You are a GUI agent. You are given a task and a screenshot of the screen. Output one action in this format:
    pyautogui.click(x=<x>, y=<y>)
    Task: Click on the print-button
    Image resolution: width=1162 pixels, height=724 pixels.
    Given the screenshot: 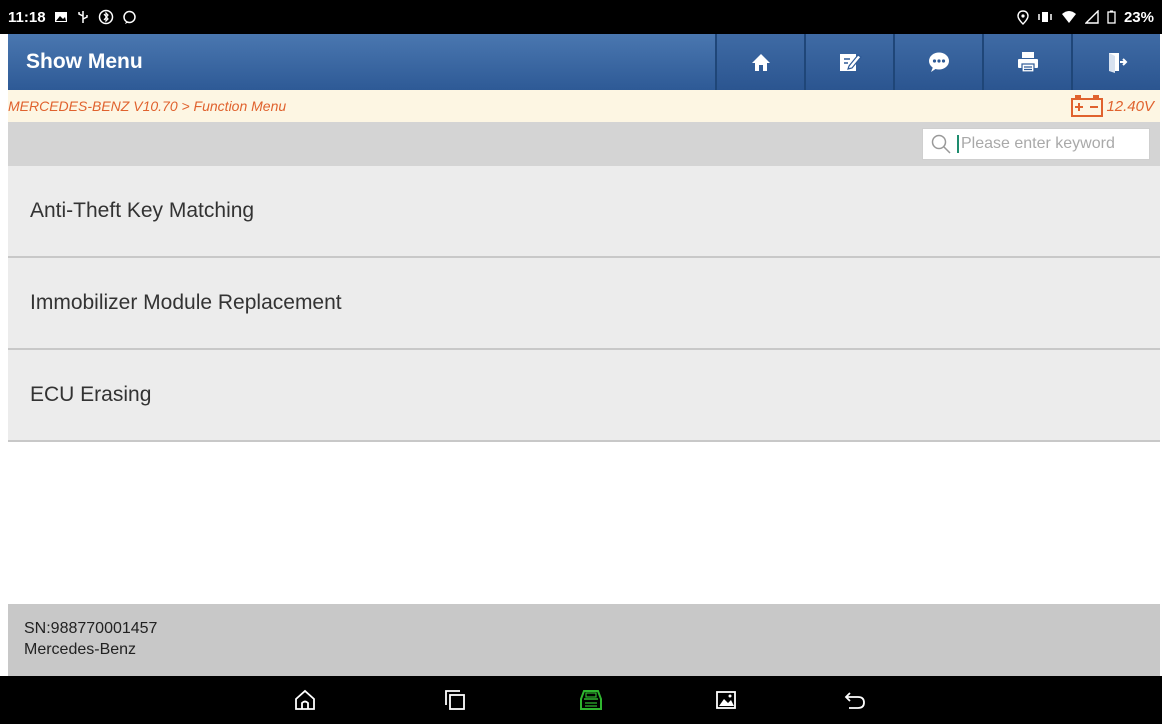 What is the action you would take?
    pyautogui.click(x=1026, y=62)
    